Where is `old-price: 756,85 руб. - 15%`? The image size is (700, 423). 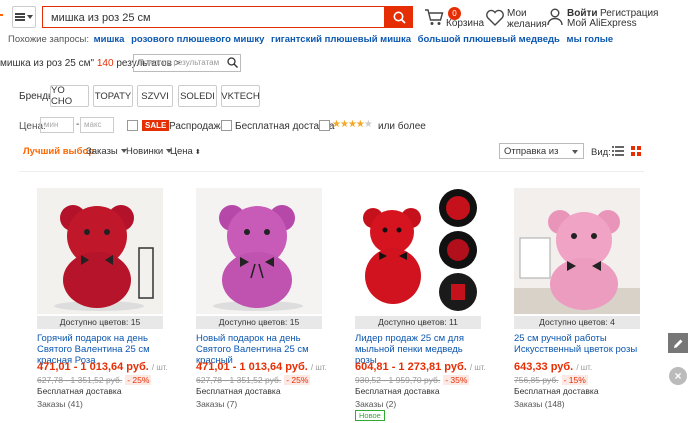
old-price: 756,85 руб. - 15% is located at coordinates (551, 380).